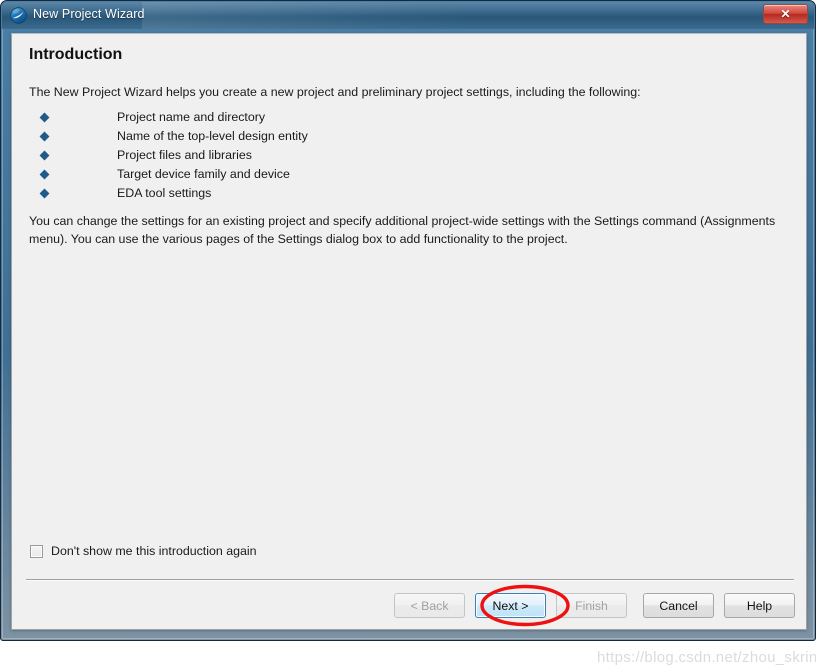  I want to click on list-item: Project name and directory, so click(279, 117).